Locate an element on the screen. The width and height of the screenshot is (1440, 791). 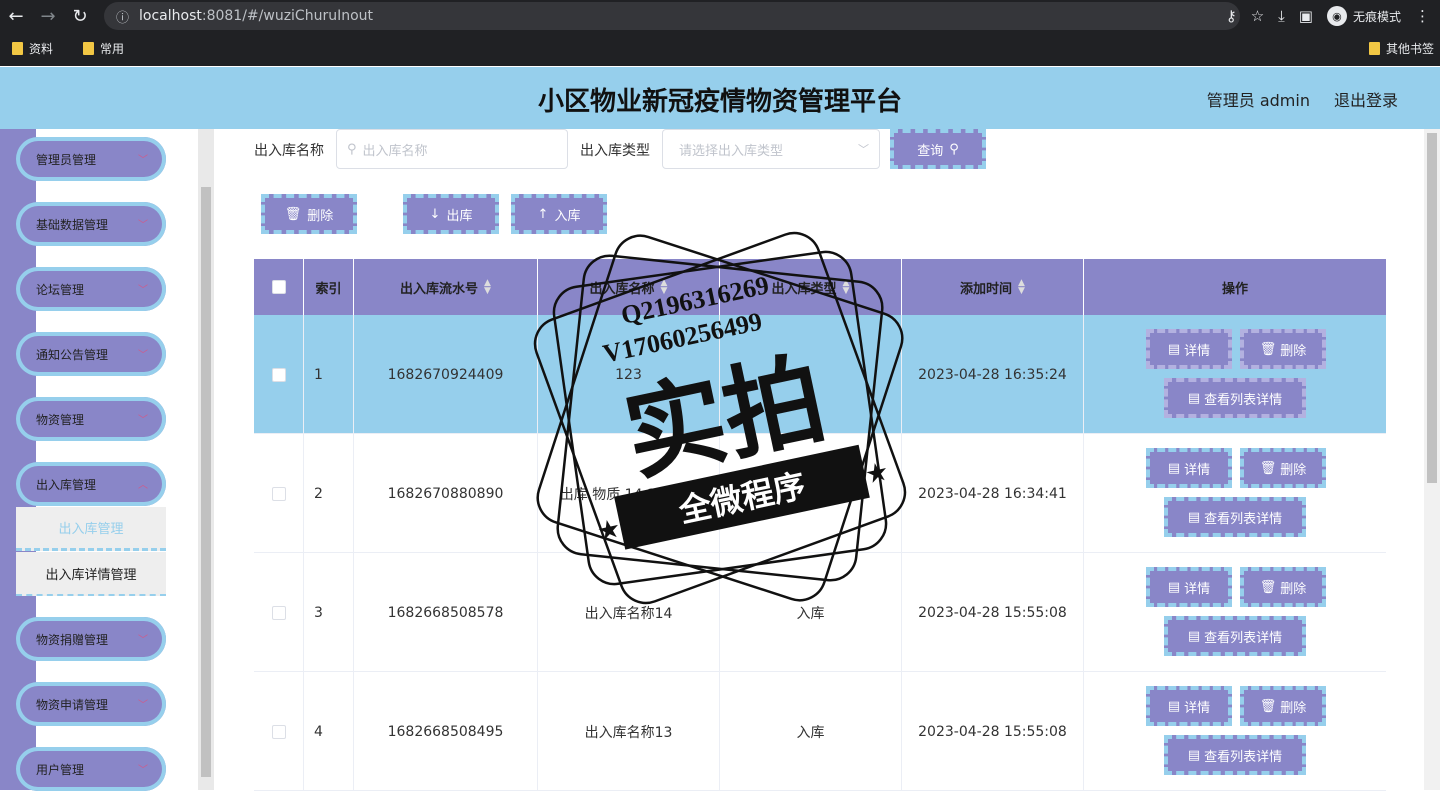
header-label: 添加时间 is located at coordinates (986, 289).